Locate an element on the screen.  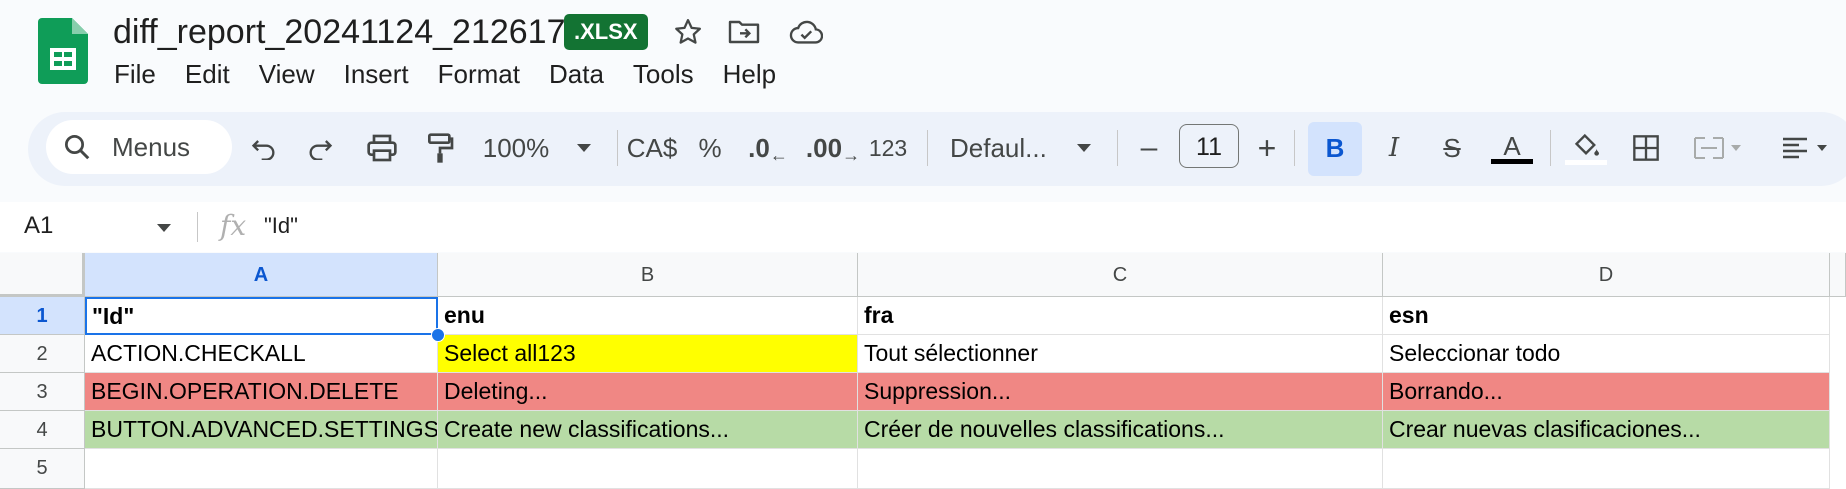
cell-d2: Seleccionar todo is located at coordinates (1606, 354).